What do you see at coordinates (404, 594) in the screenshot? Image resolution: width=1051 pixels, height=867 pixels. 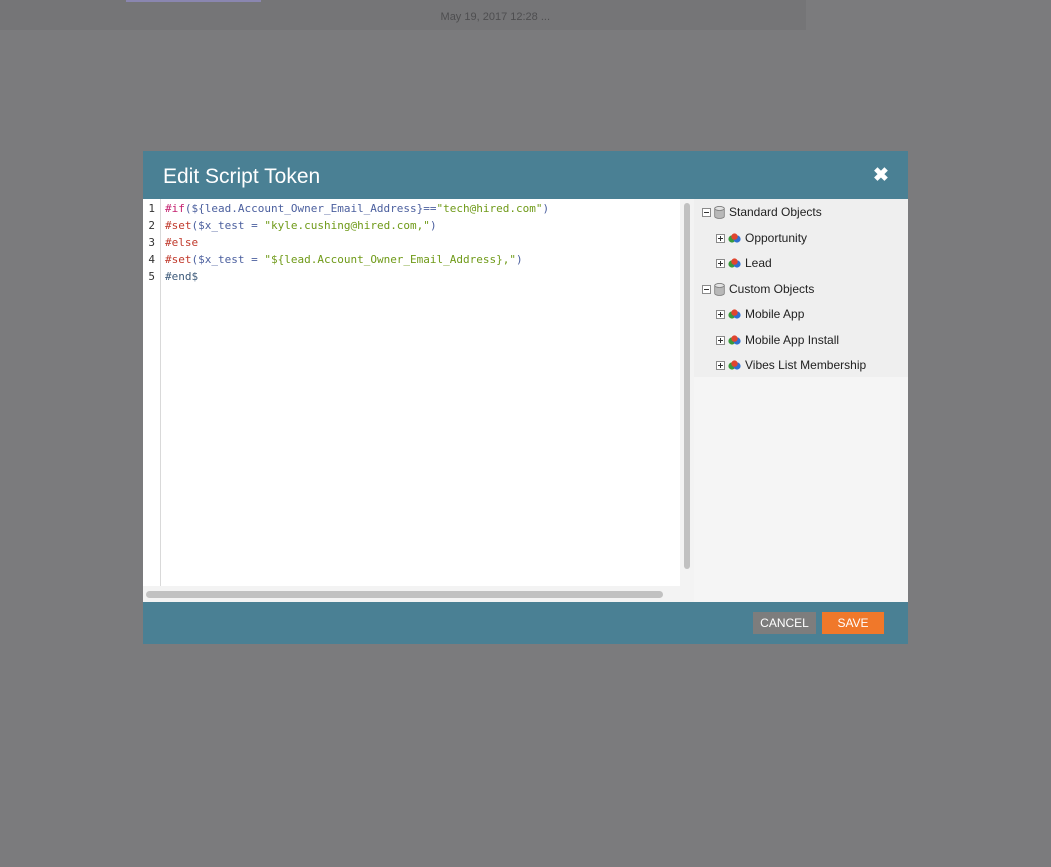 I see `horizontal-scroll-thumb` at bounding box center [404, 594].